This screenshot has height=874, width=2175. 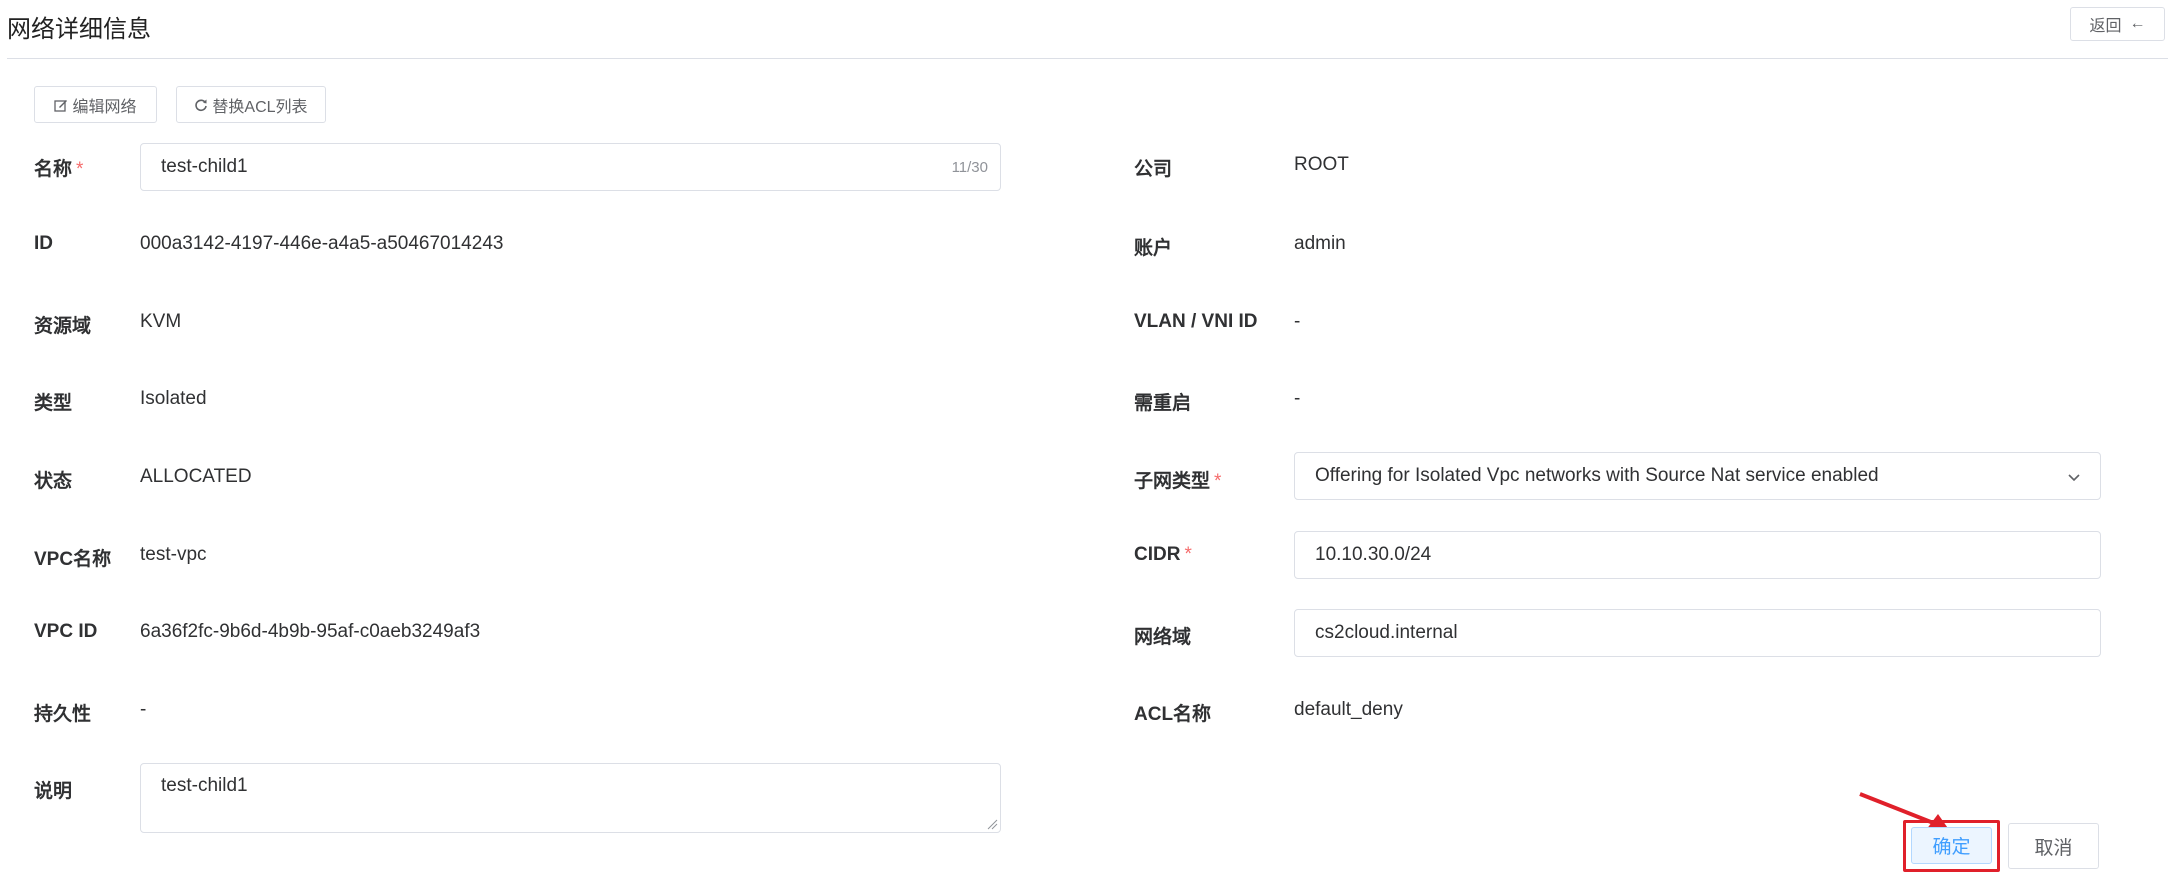 I want to click on replace-acl-label: 替换ACL列表, so click(x=260, y=107).